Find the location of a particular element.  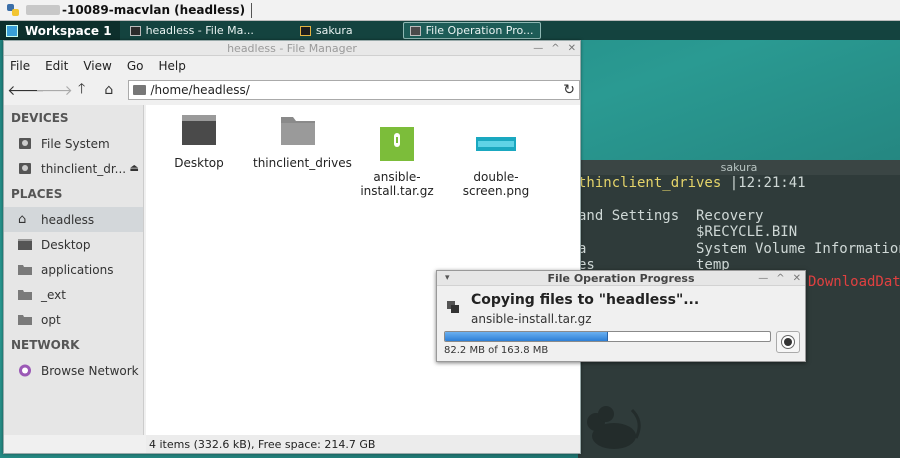

file-item-desktop: Desktop is located at coordinates (199, 141).